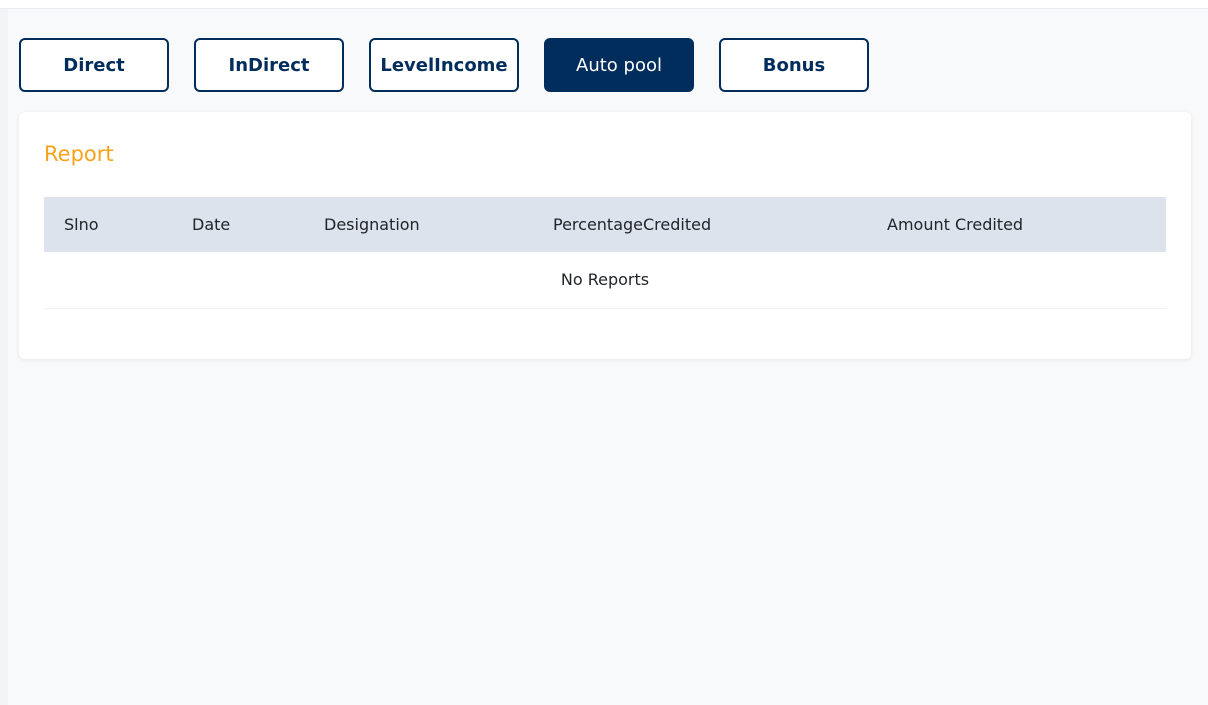 The image size is (1208, 705). Describe the element at coordinates (794, 65) in the screenshot. I see `tab-bonus: Bonus` at that location.